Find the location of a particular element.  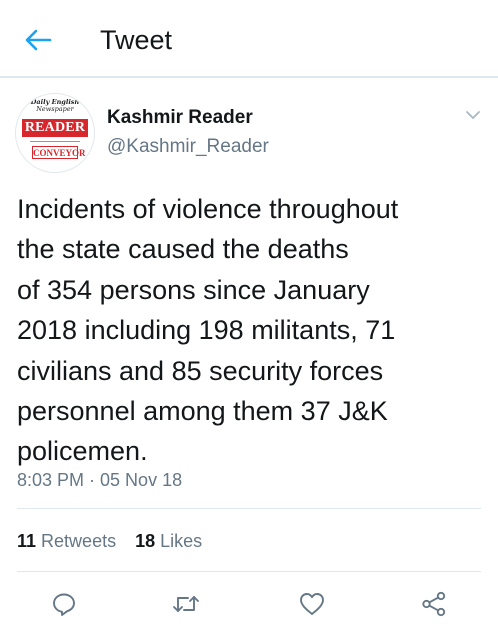

share-icon is located at coordinates (434, 604).